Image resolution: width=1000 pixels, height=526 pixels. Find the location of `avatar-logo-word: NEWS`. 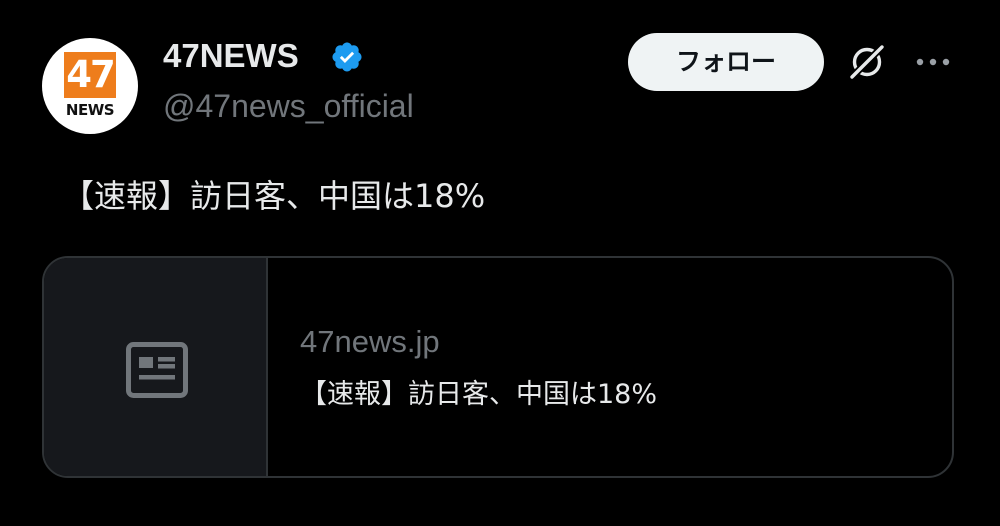

avatar-logo-word: NEWS is located at coordinates (90, 110).